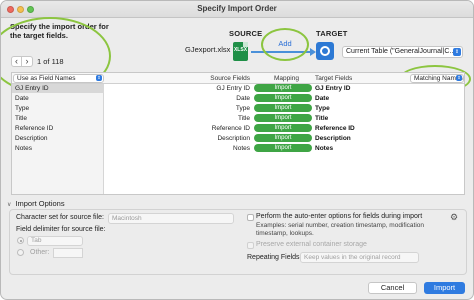 This screenshot has height=300, width=474. What do you see at coordinates (250, 245) in the screenshot?
I see `preserve-storage-checkbox` at bounding box center [250, 245].